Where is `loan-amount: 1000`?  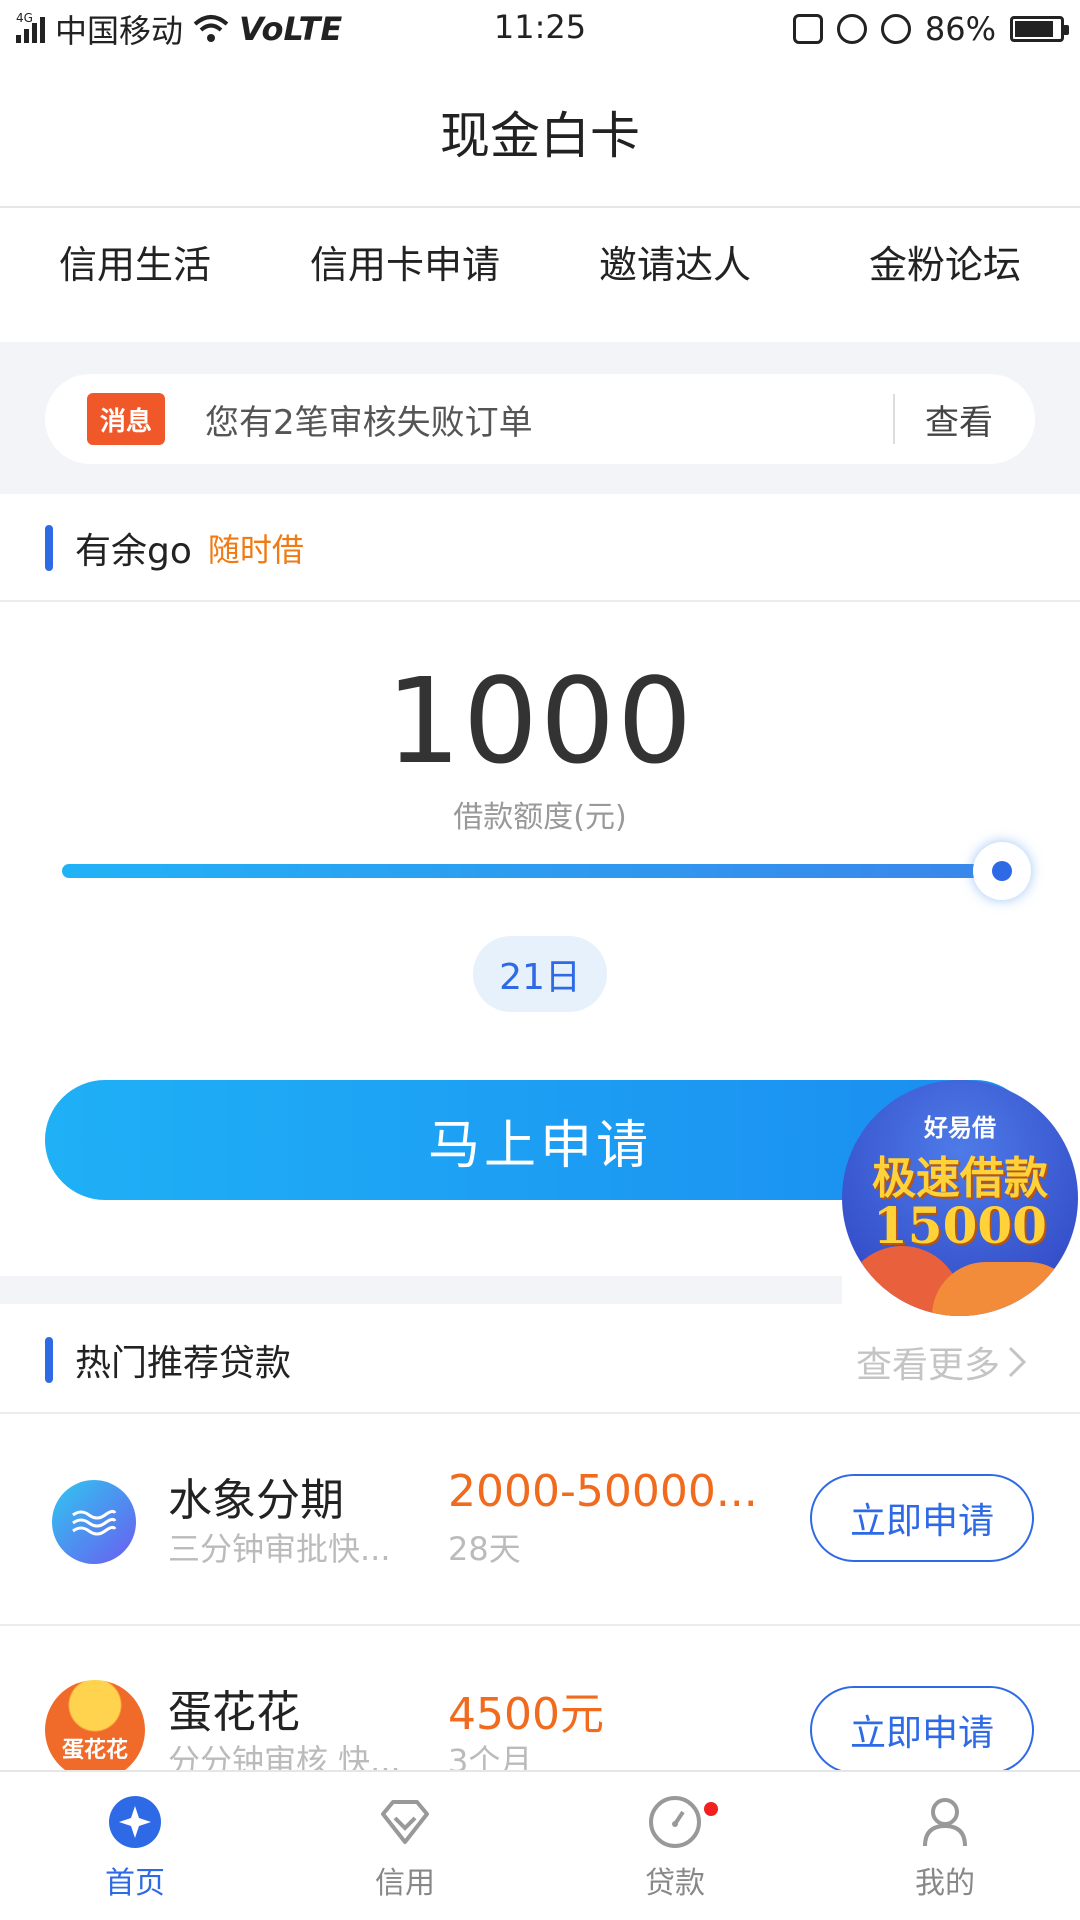 loan-amount: 1000 is located at coordinates (540, 721).